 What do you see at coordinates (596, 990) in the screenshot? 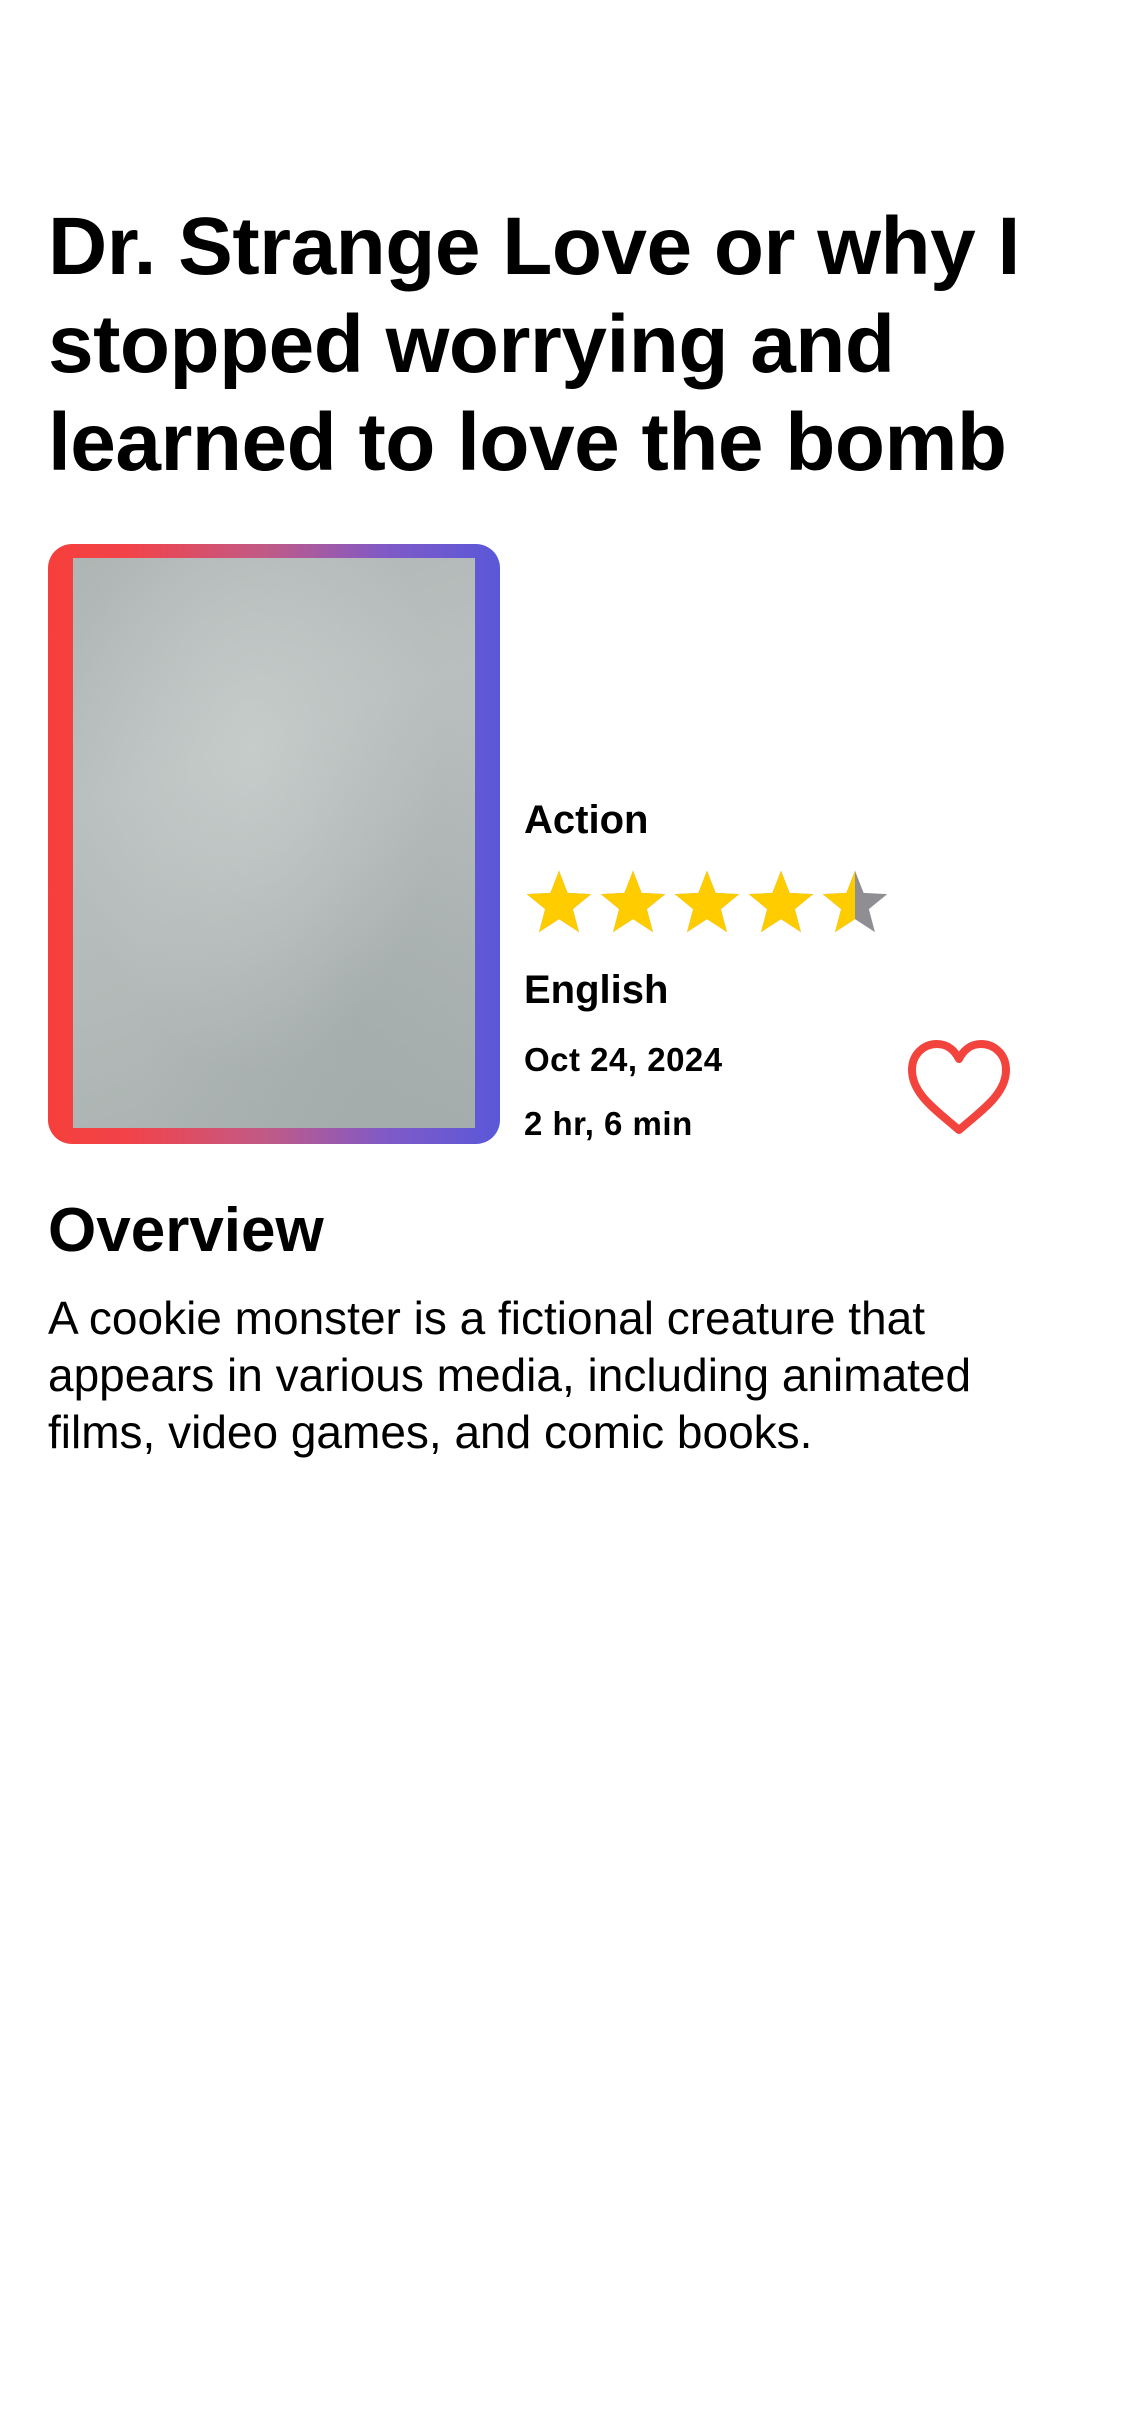
I see `language-label: English` at bounding box center [596, 990].